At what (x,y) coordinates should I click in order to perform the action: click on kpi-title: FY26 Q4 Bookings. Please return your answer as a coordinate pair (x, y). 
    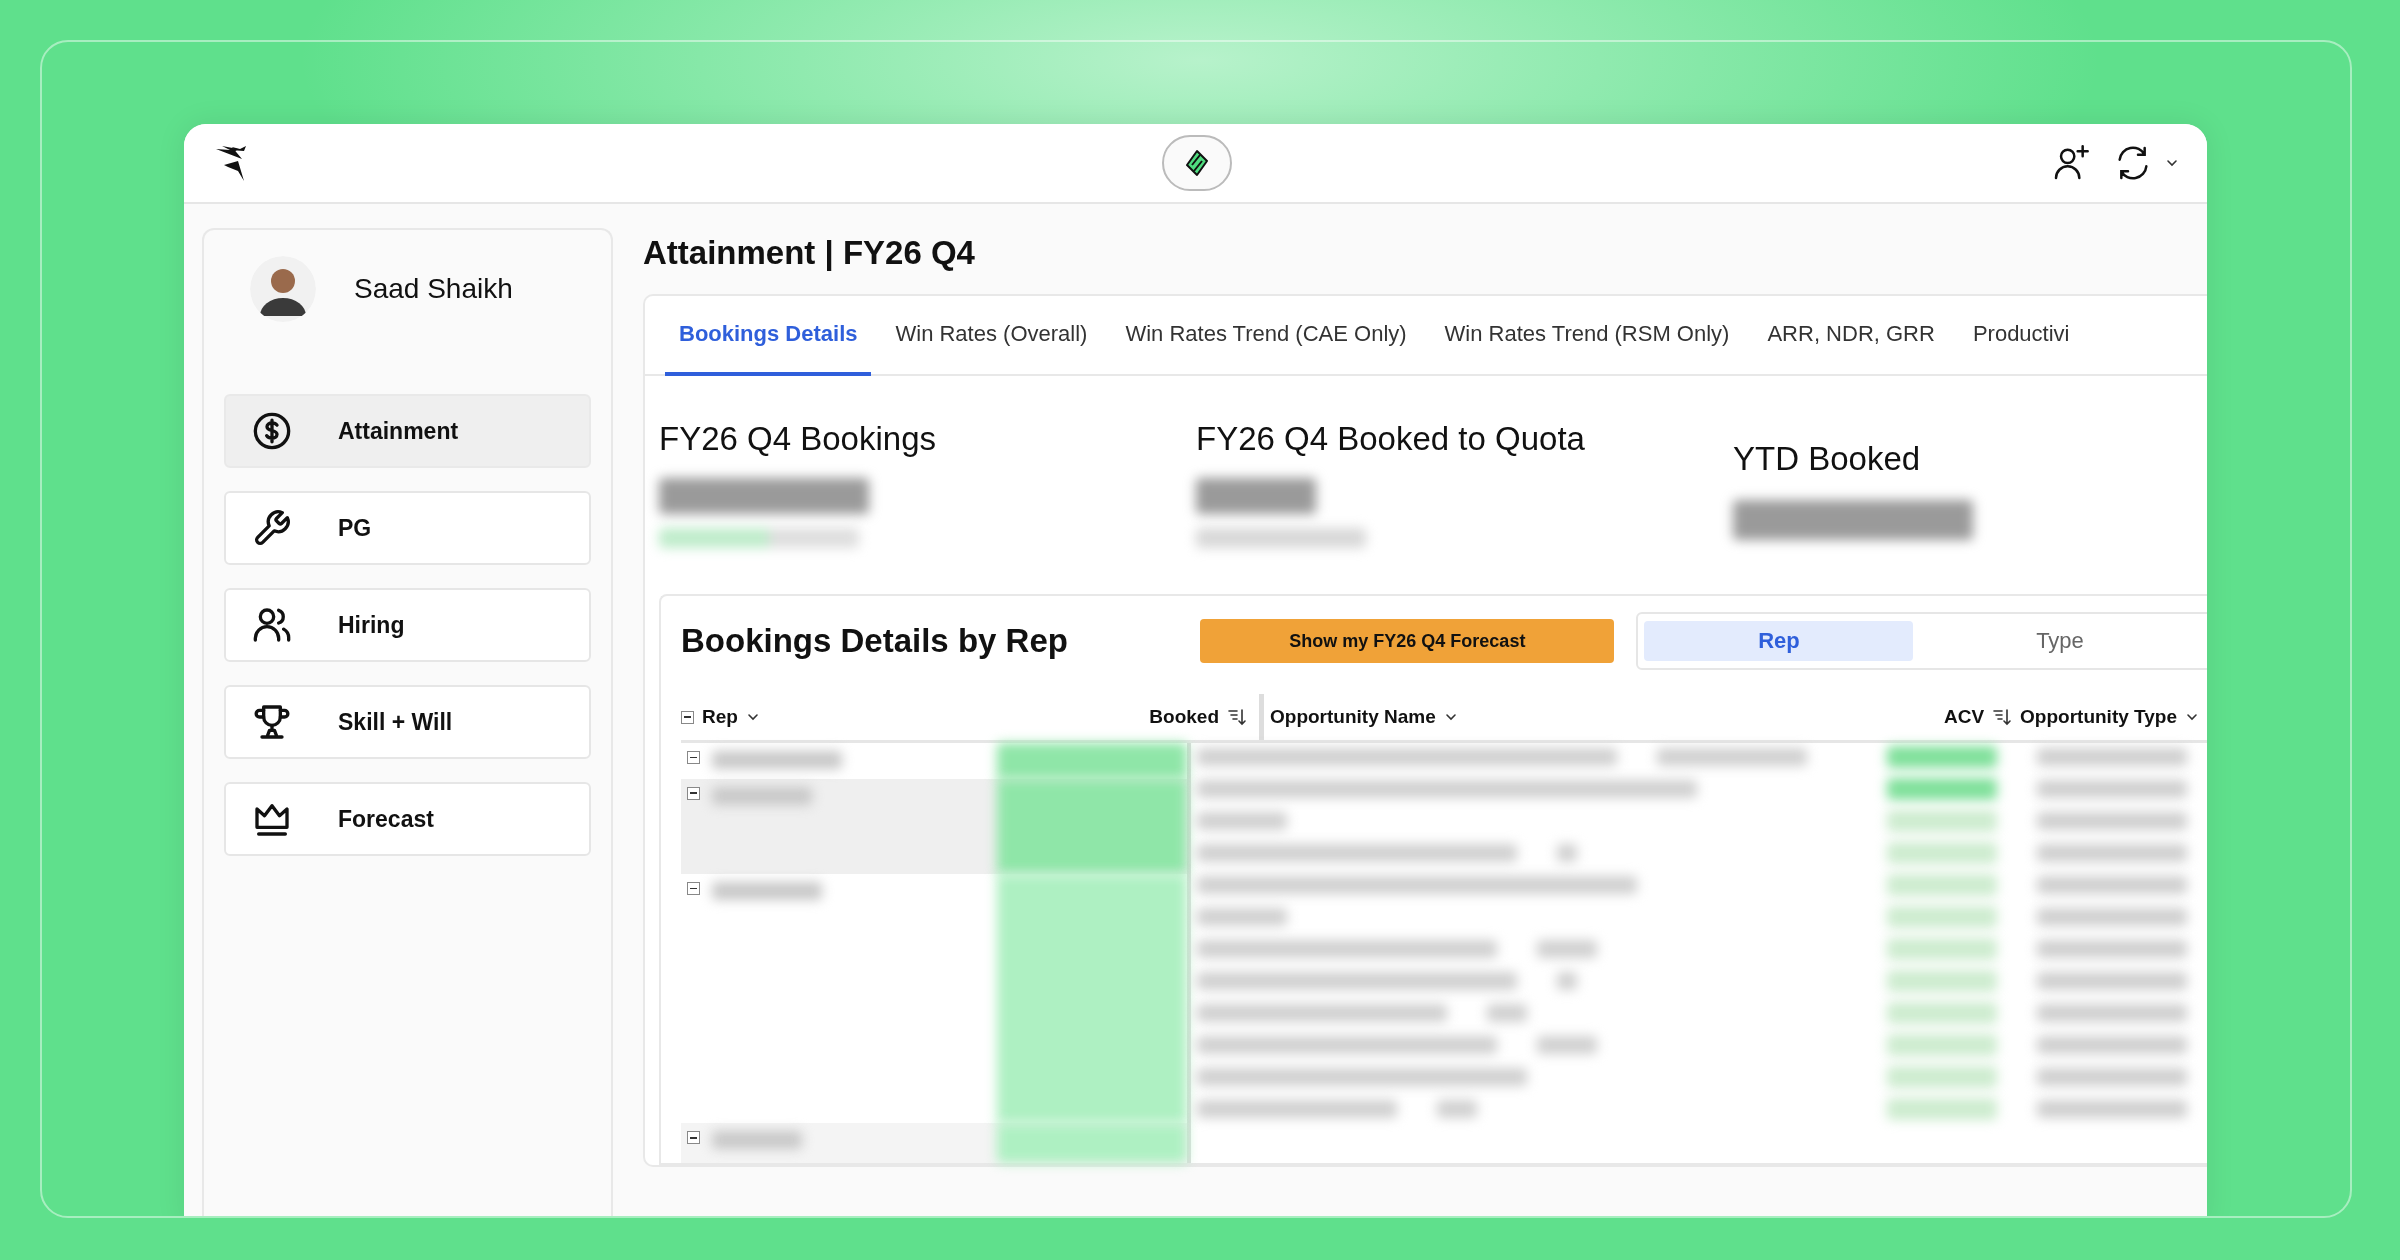
    Looking at the image, I should click on (798, 439).